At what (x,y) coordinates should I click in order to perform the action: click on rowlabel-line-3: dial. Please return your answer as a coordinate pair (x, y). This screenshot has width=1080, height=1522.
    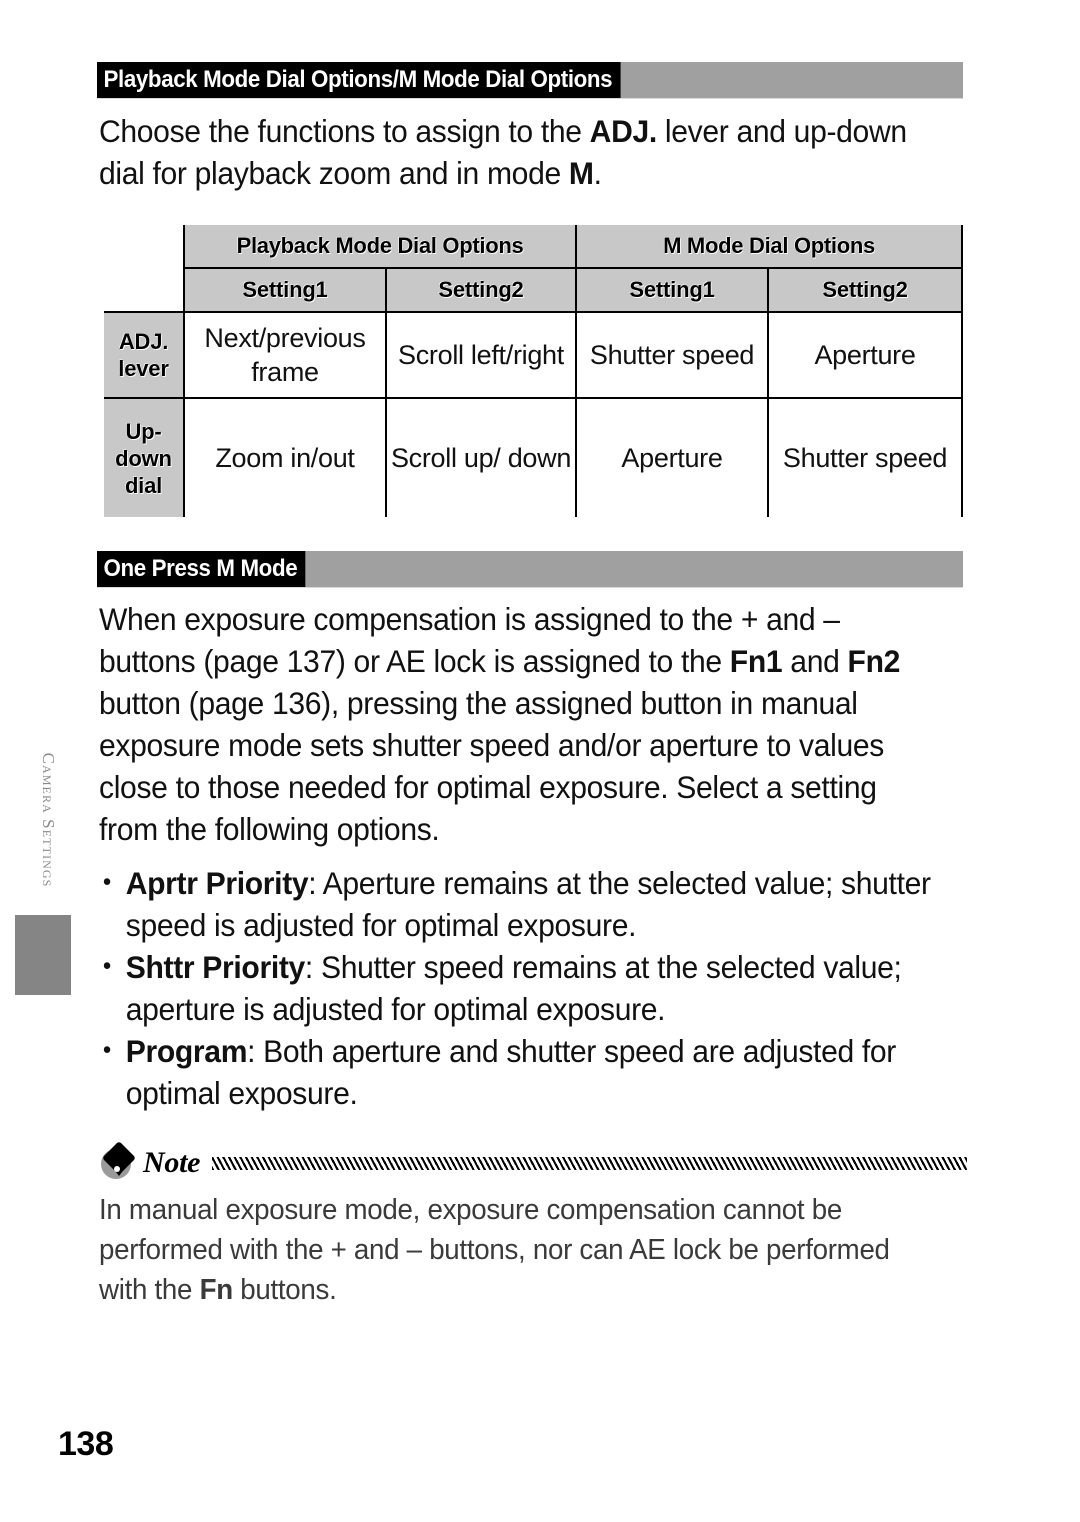
    Looking at the image, I should click on (143, 485).